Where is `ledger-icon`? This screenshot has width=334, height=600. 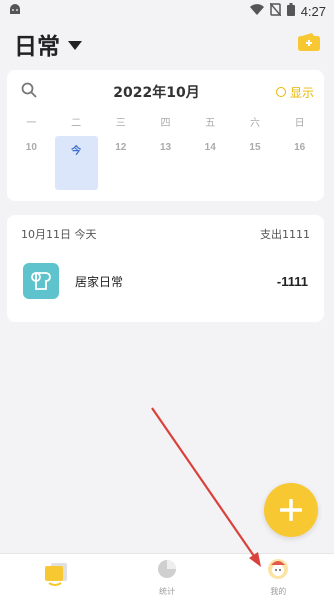
ledger-icon is located at coordinates (56, 576).